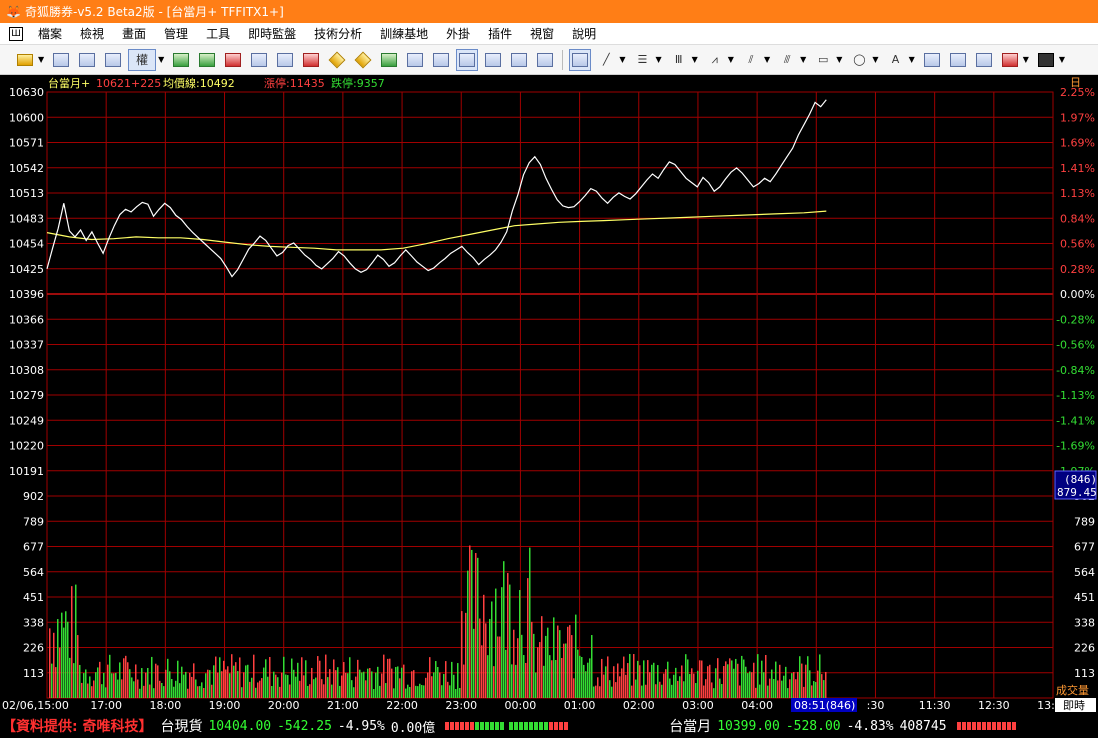  Describe the element at coordinates (26, 92) in the screenshot. I see `price-tick-label: 10630` at that location.